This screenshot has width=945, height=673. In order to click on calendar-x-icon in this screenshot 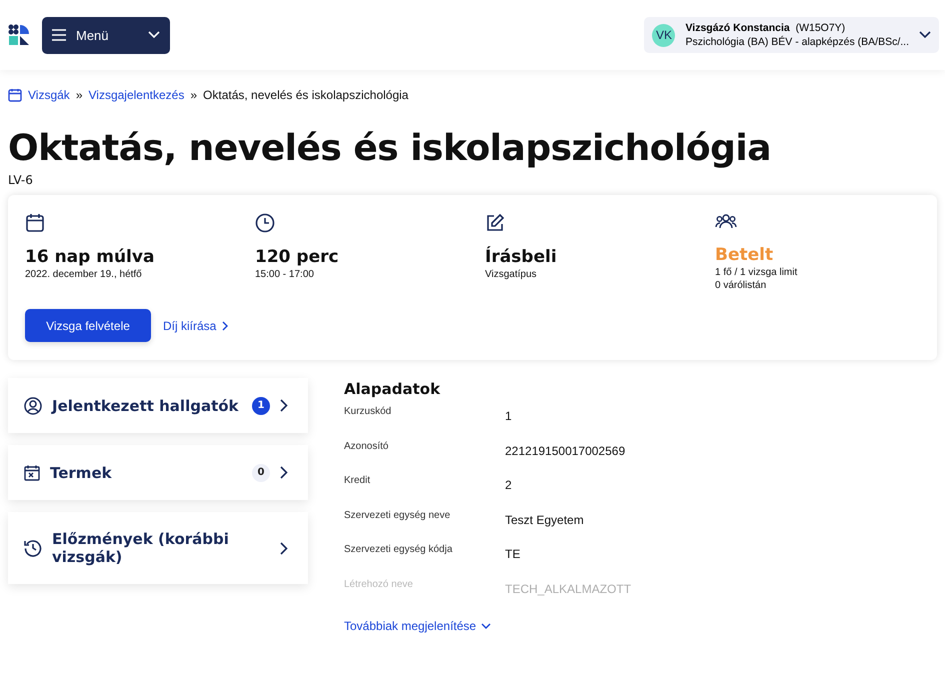, I will do `click(32, 472)`.